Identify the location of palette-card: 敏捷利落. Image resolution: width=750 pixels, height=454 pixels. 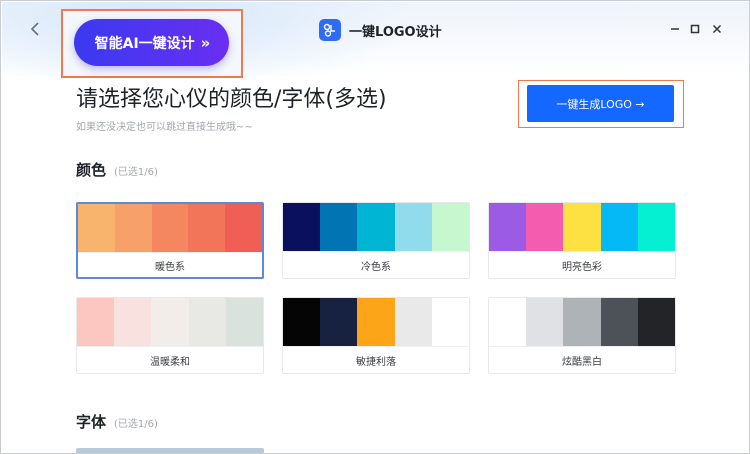
(376, 335).